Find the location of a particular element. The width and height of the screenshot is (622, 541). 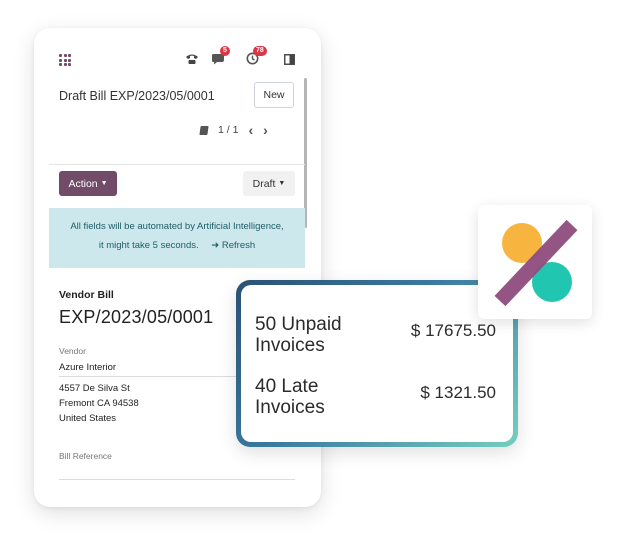

banner-text-line2-text: it might take 5 seconds. is located at coordinates (148, 245).